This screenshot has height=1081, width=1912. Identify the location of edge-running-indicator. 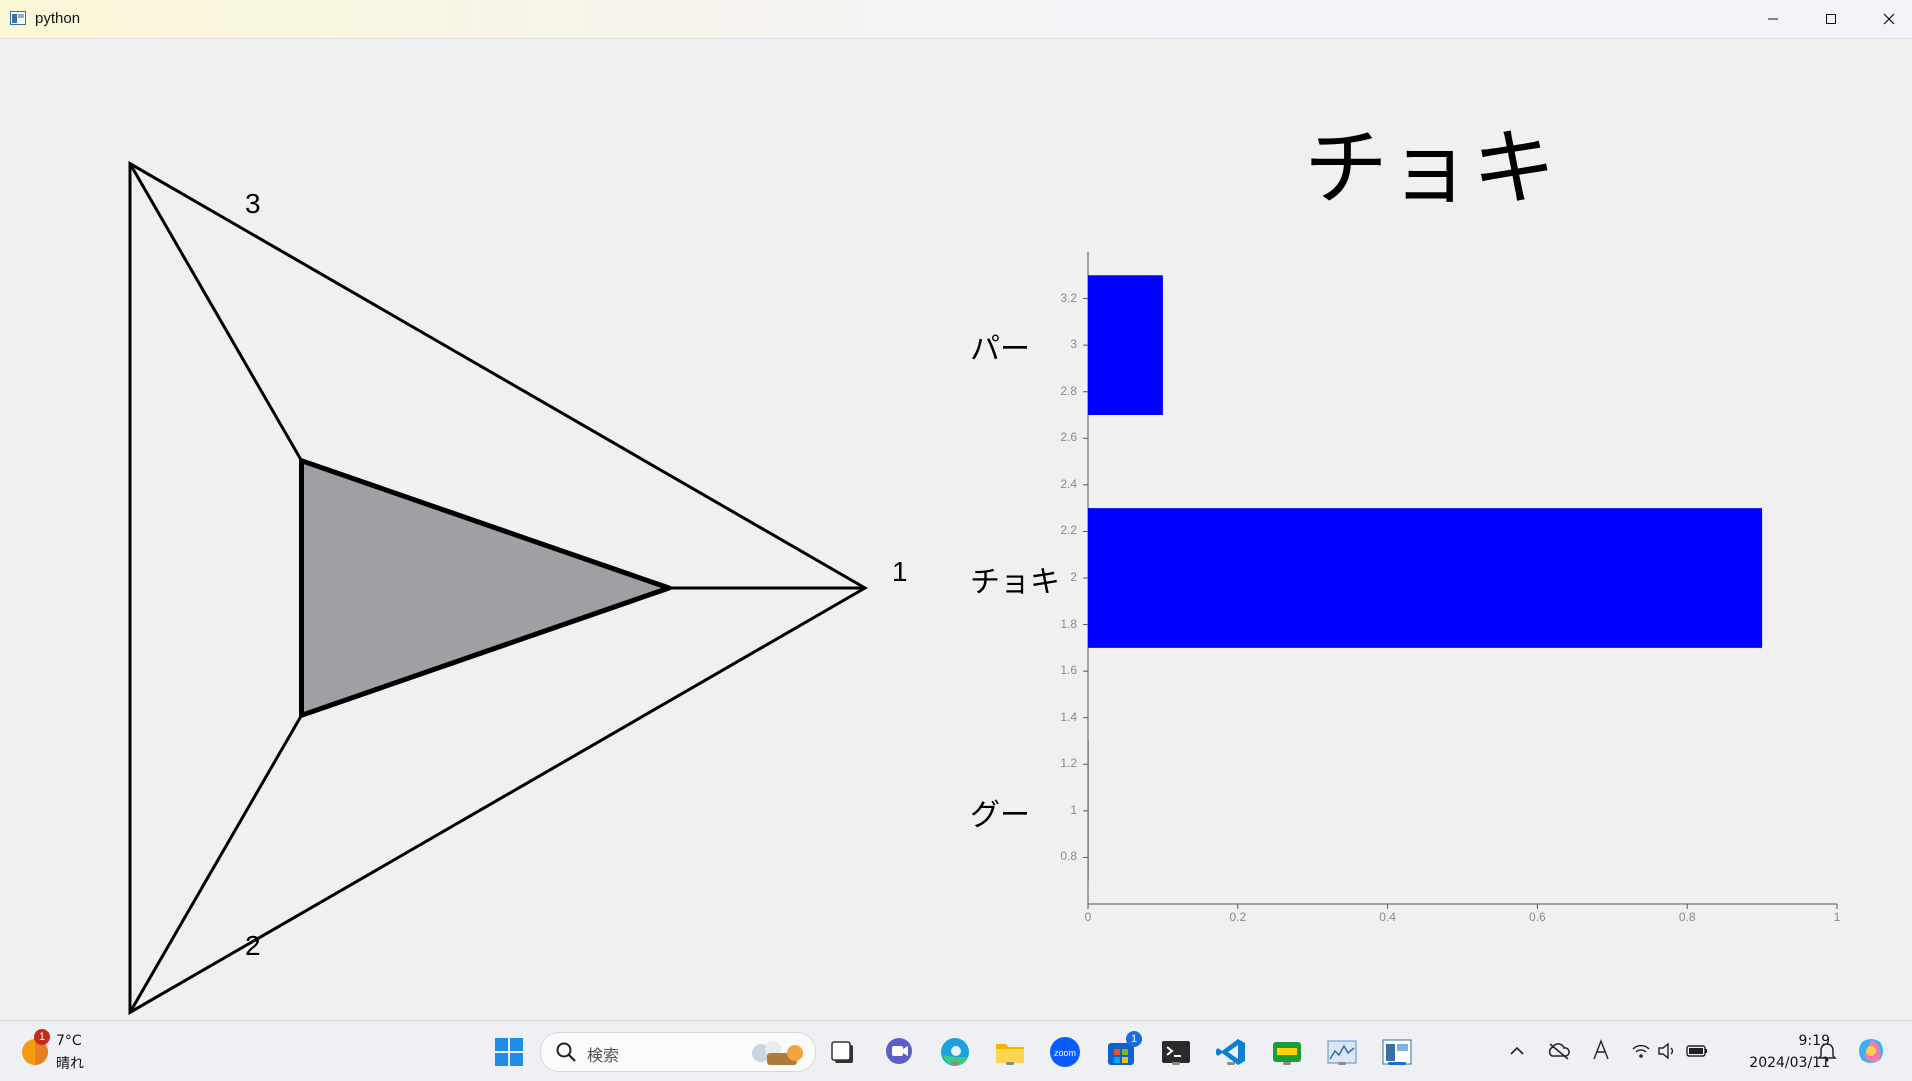
(955, 1063).